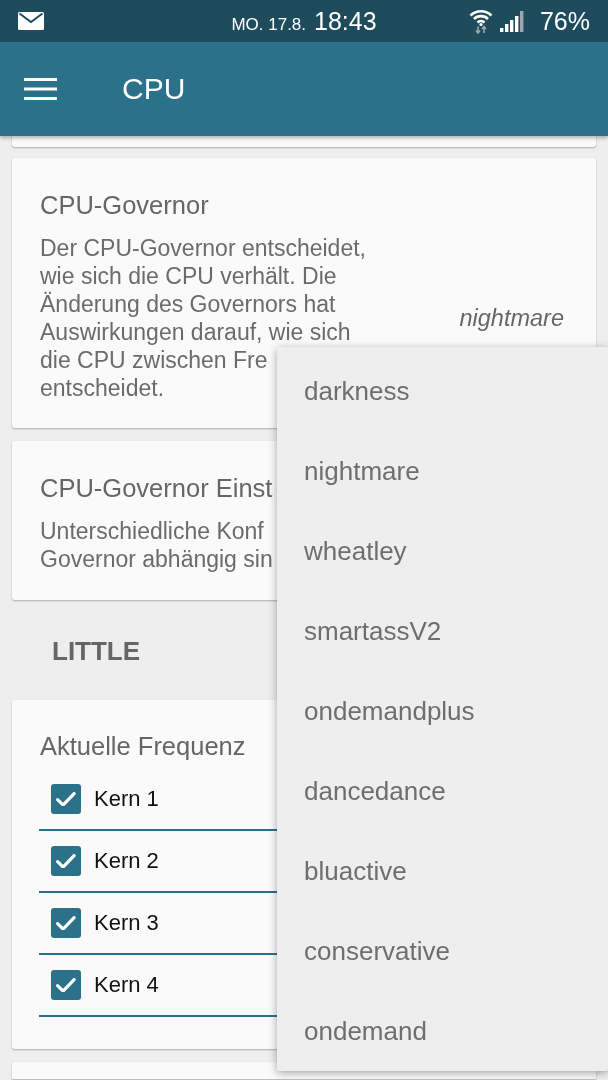 The image size is (608, 1080). Describe the element at coordinates (143, 746) in the screenshot. I see `card-title: Aktuelle Frequenz` at that location.